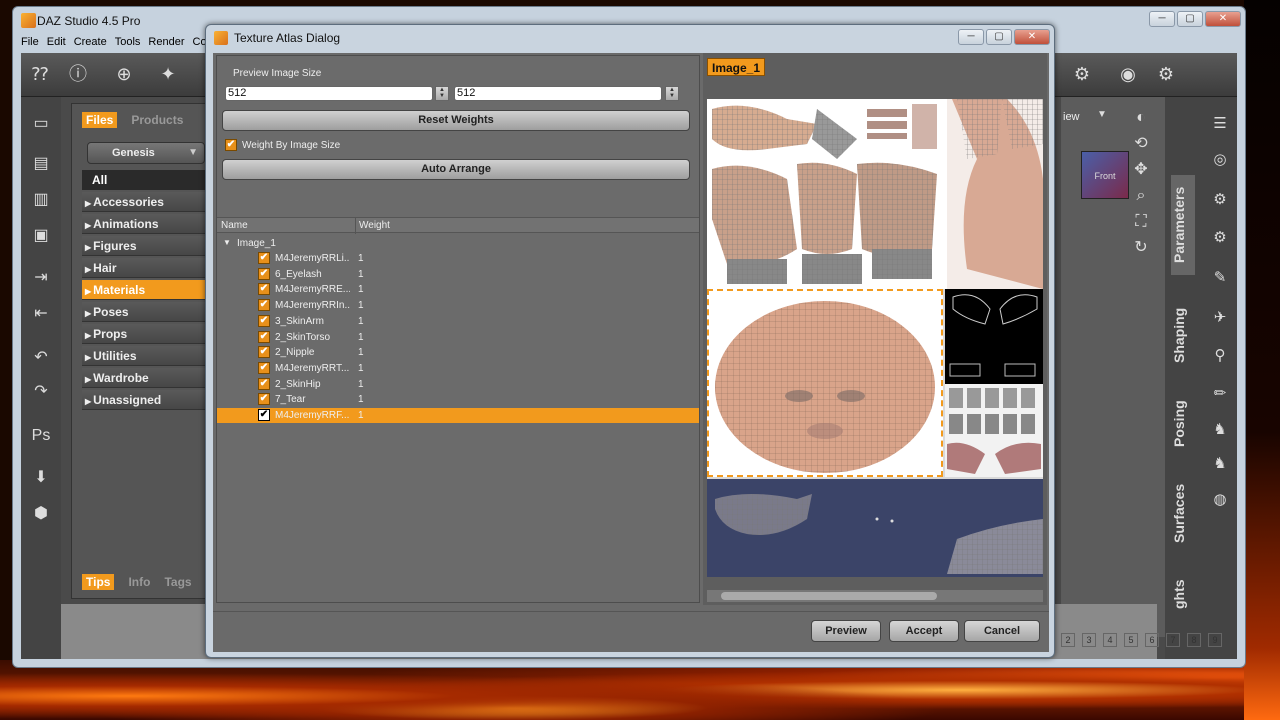  What do you see at coordinates (829, 596) in the screenshot?
I see `scrollbar-thumb` at bounding box center [829, 596].